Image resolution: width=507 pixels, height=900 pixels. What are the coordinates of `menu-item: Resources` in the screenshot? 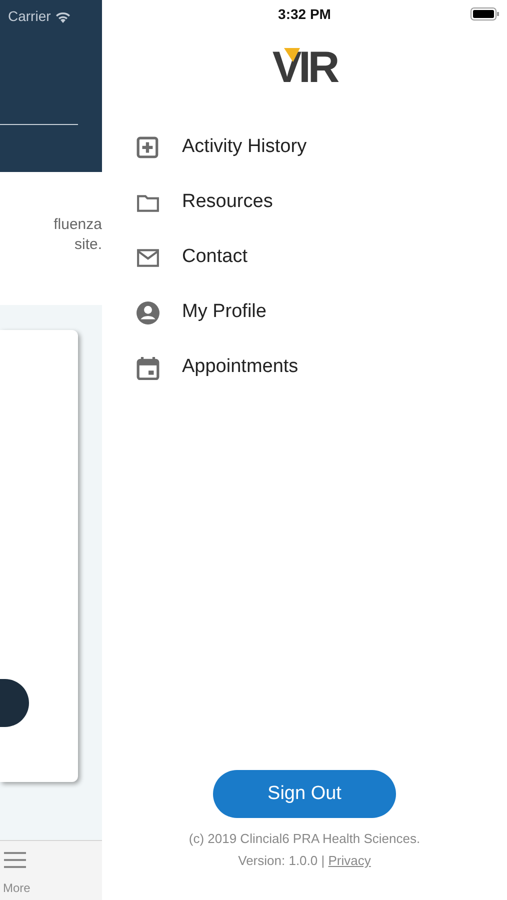 It's located at (227, 202).